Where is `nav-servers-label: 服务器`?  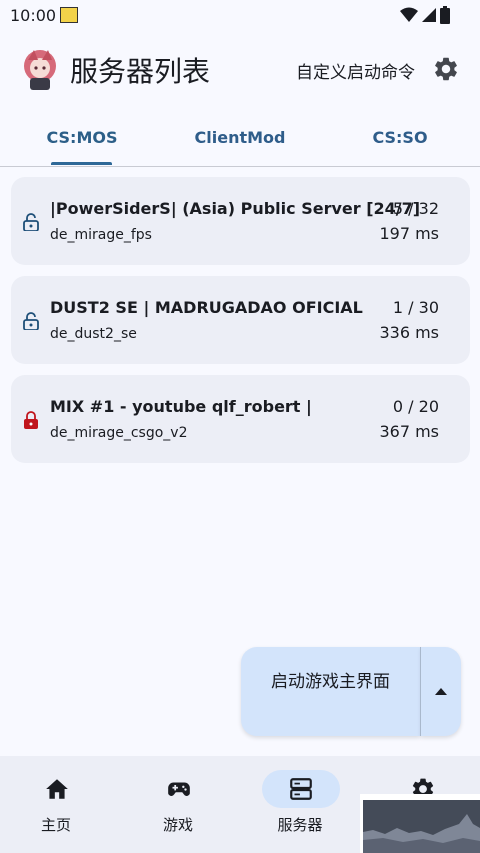
nav-servers-label: 服务器 is located at coordinates (300, 825).